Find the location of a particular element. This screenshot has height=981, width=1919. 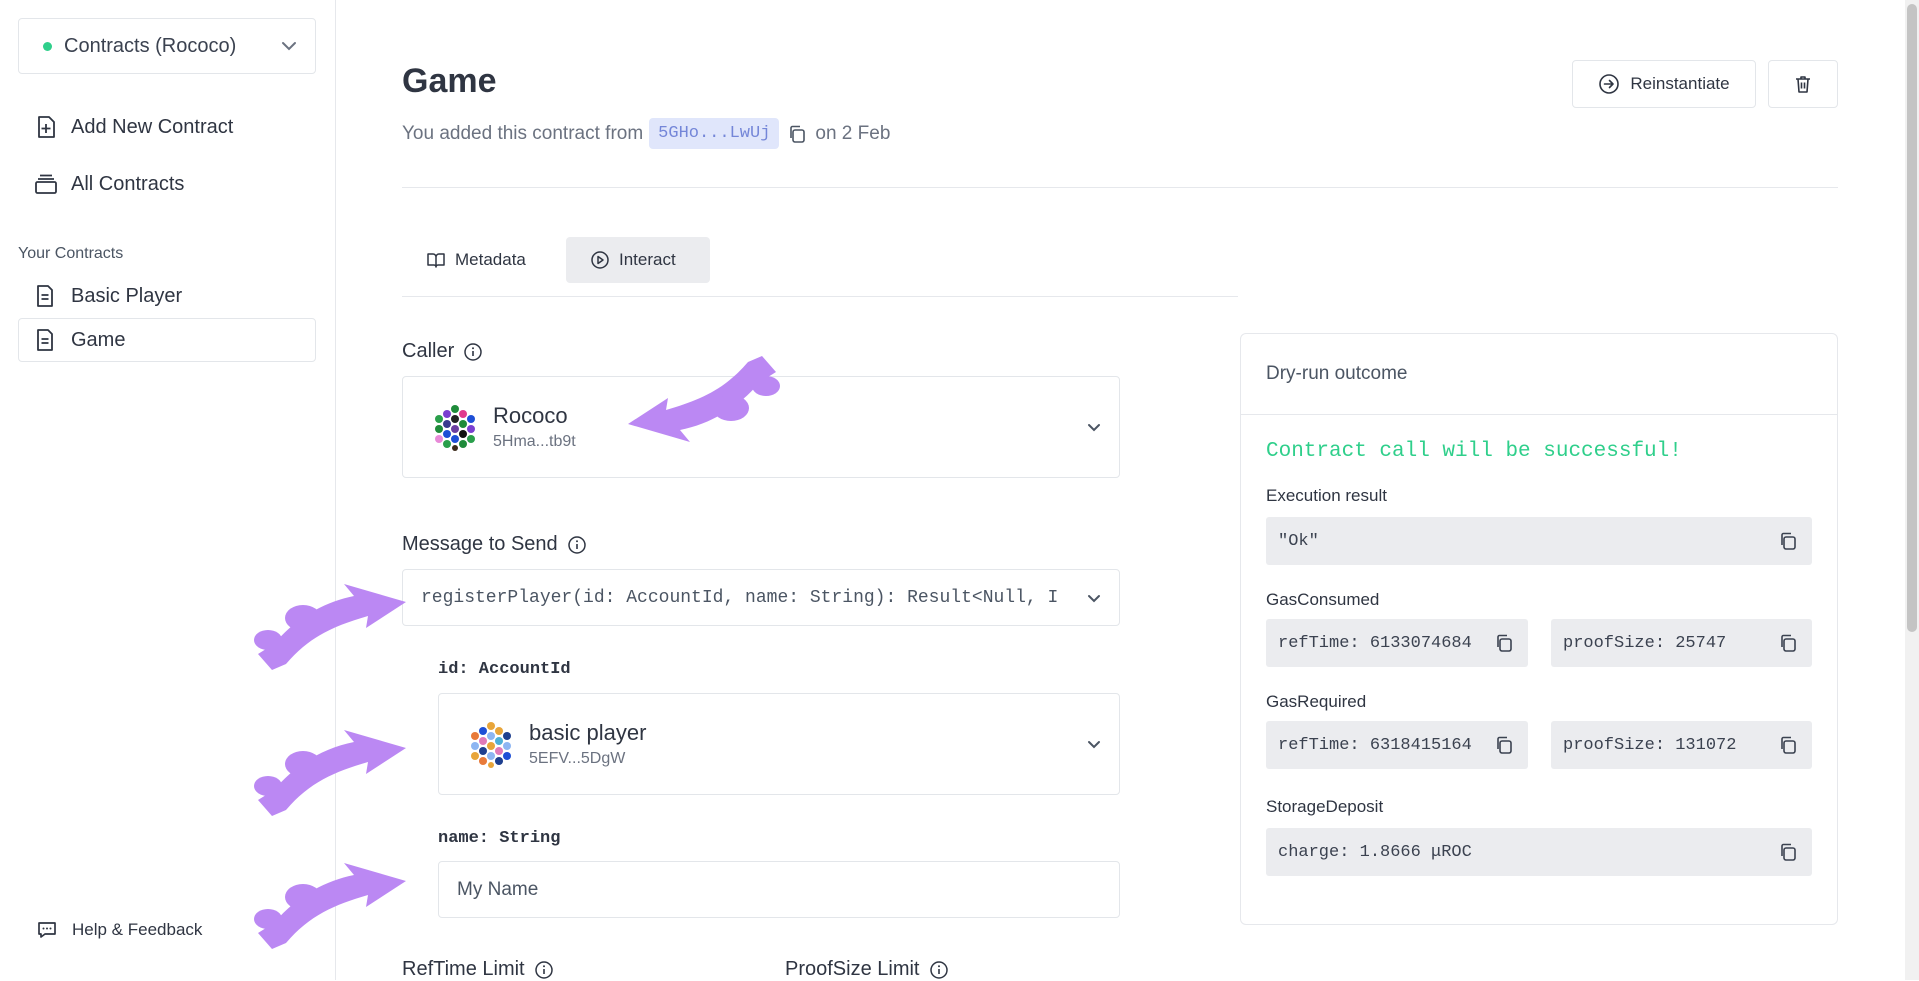

header-divider is located at coordinates (1120, 187).